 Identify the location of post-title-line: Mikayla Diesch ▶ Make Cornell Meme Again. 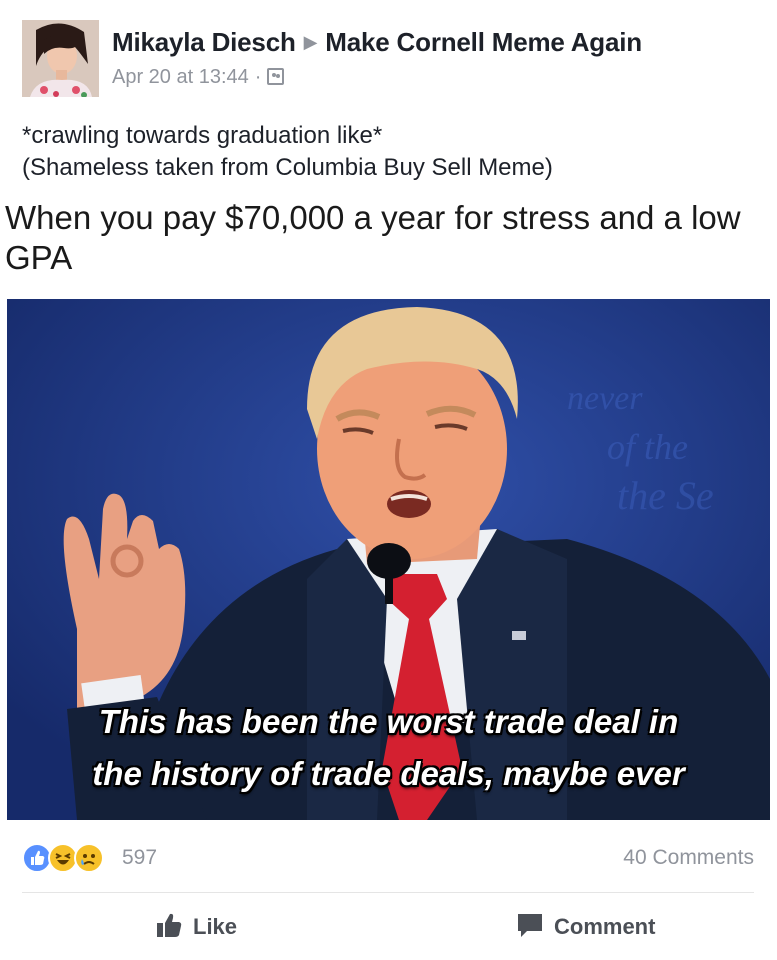
(377, 42).